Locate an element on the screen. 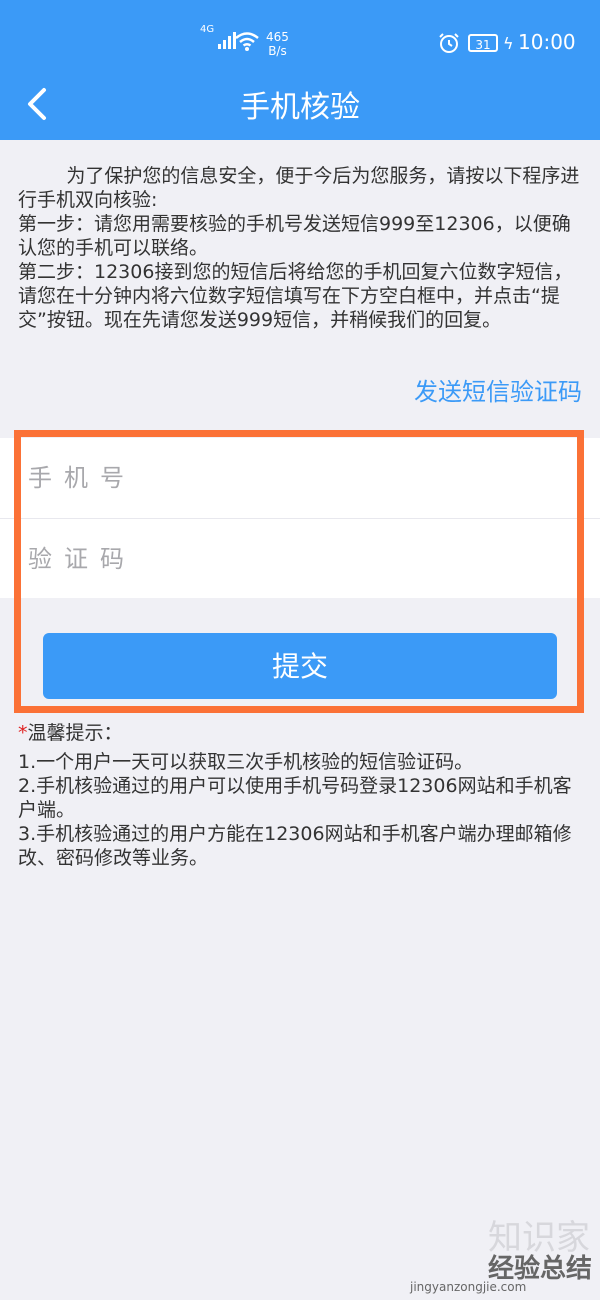  tips-title: *温馨提示： is located at coordinates (70, 733).